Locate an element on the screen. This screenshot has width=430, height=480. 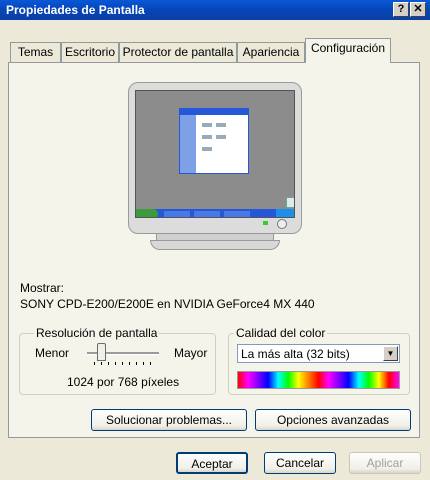
preview-taskbar is located at coordinates (215, 213).